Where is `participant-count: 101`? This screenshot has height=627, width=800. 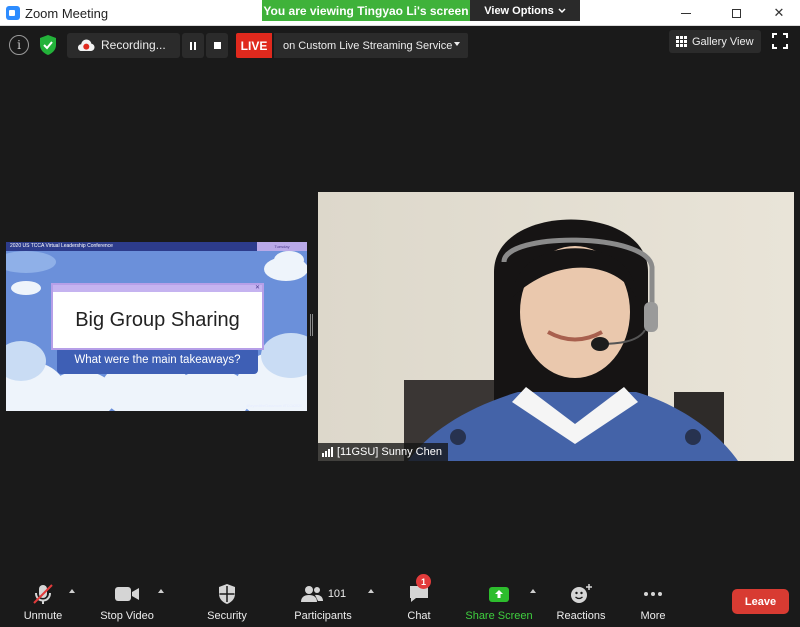 participant-count: 101 is located at coordinates (337, 594).